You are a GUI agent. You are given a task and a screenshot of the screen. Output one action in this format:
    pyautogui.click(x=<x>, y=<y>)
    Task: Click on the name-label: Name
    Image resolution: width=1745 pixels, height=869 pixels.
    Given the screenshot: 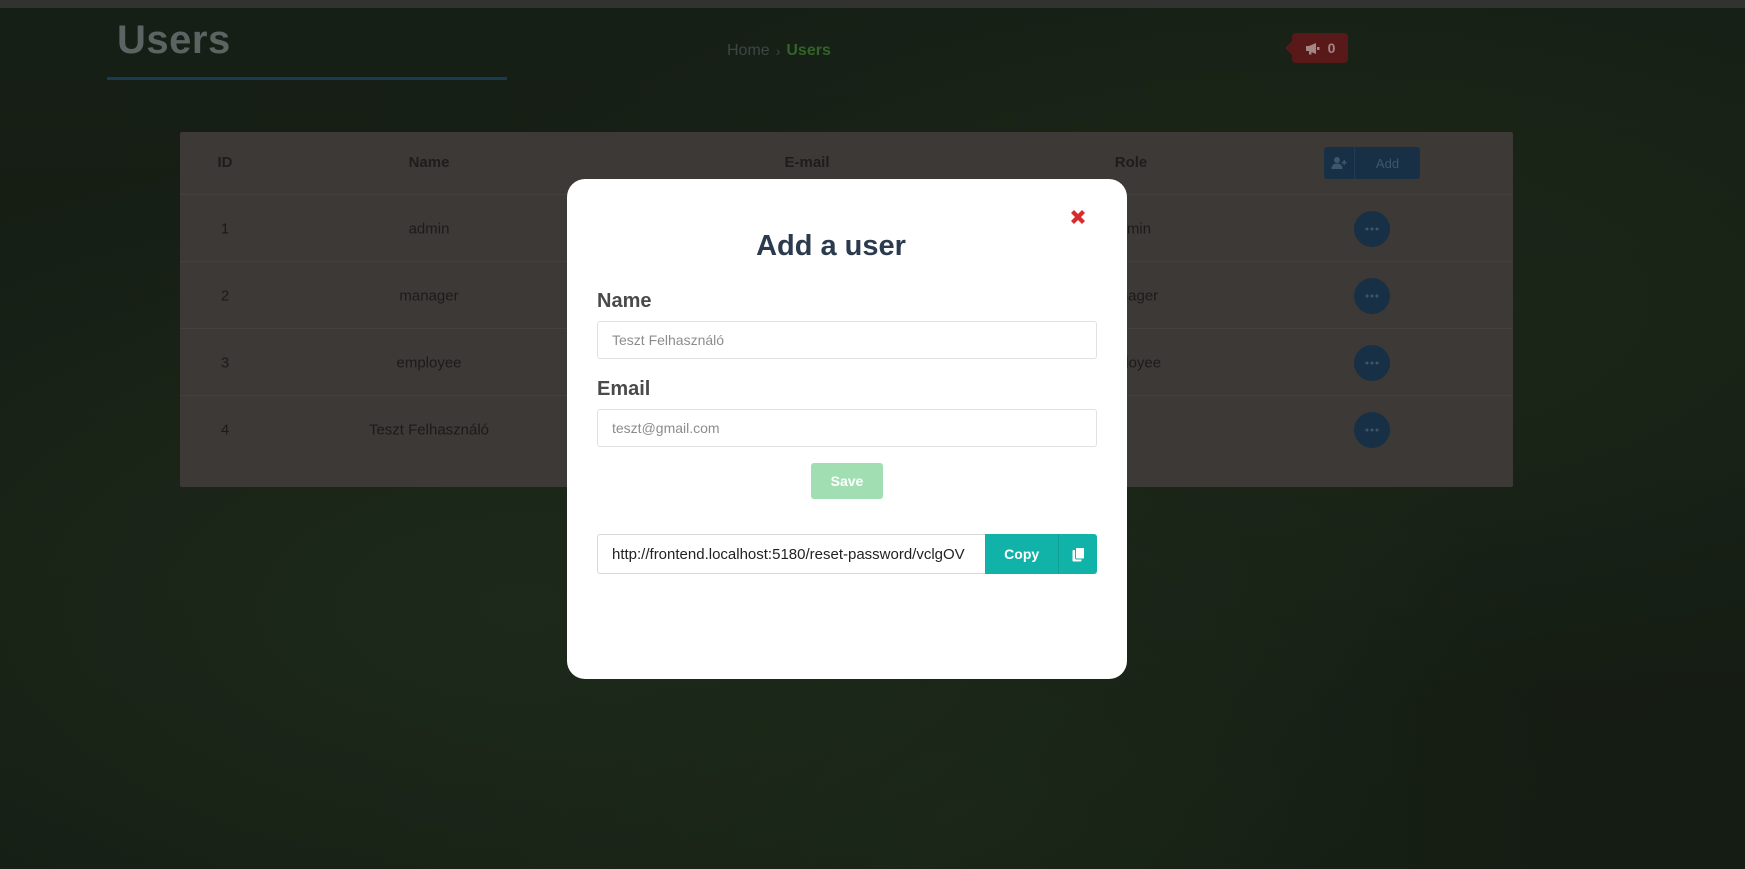 What is the action you would take?
    pyautogui.click(x=624, y=301)
    